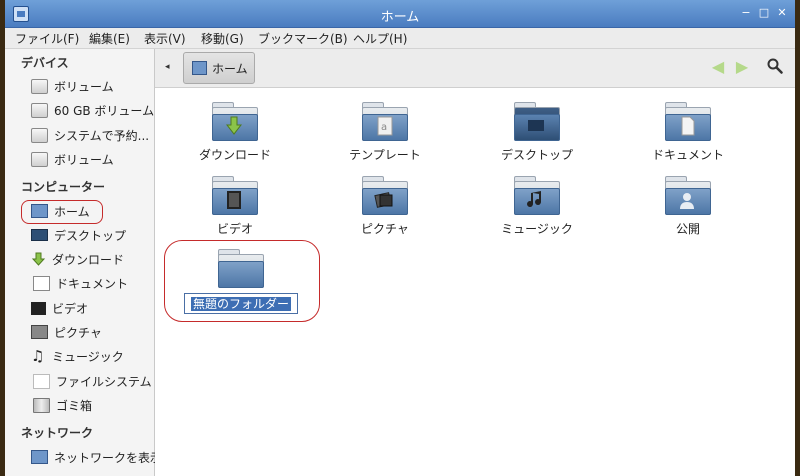 Image resolution: width=800 pixels, height=476 pixels. Describe the element at coordinates (742, 67) in the screenshot. I see `forward-arrow-icon: ▶` at that location.